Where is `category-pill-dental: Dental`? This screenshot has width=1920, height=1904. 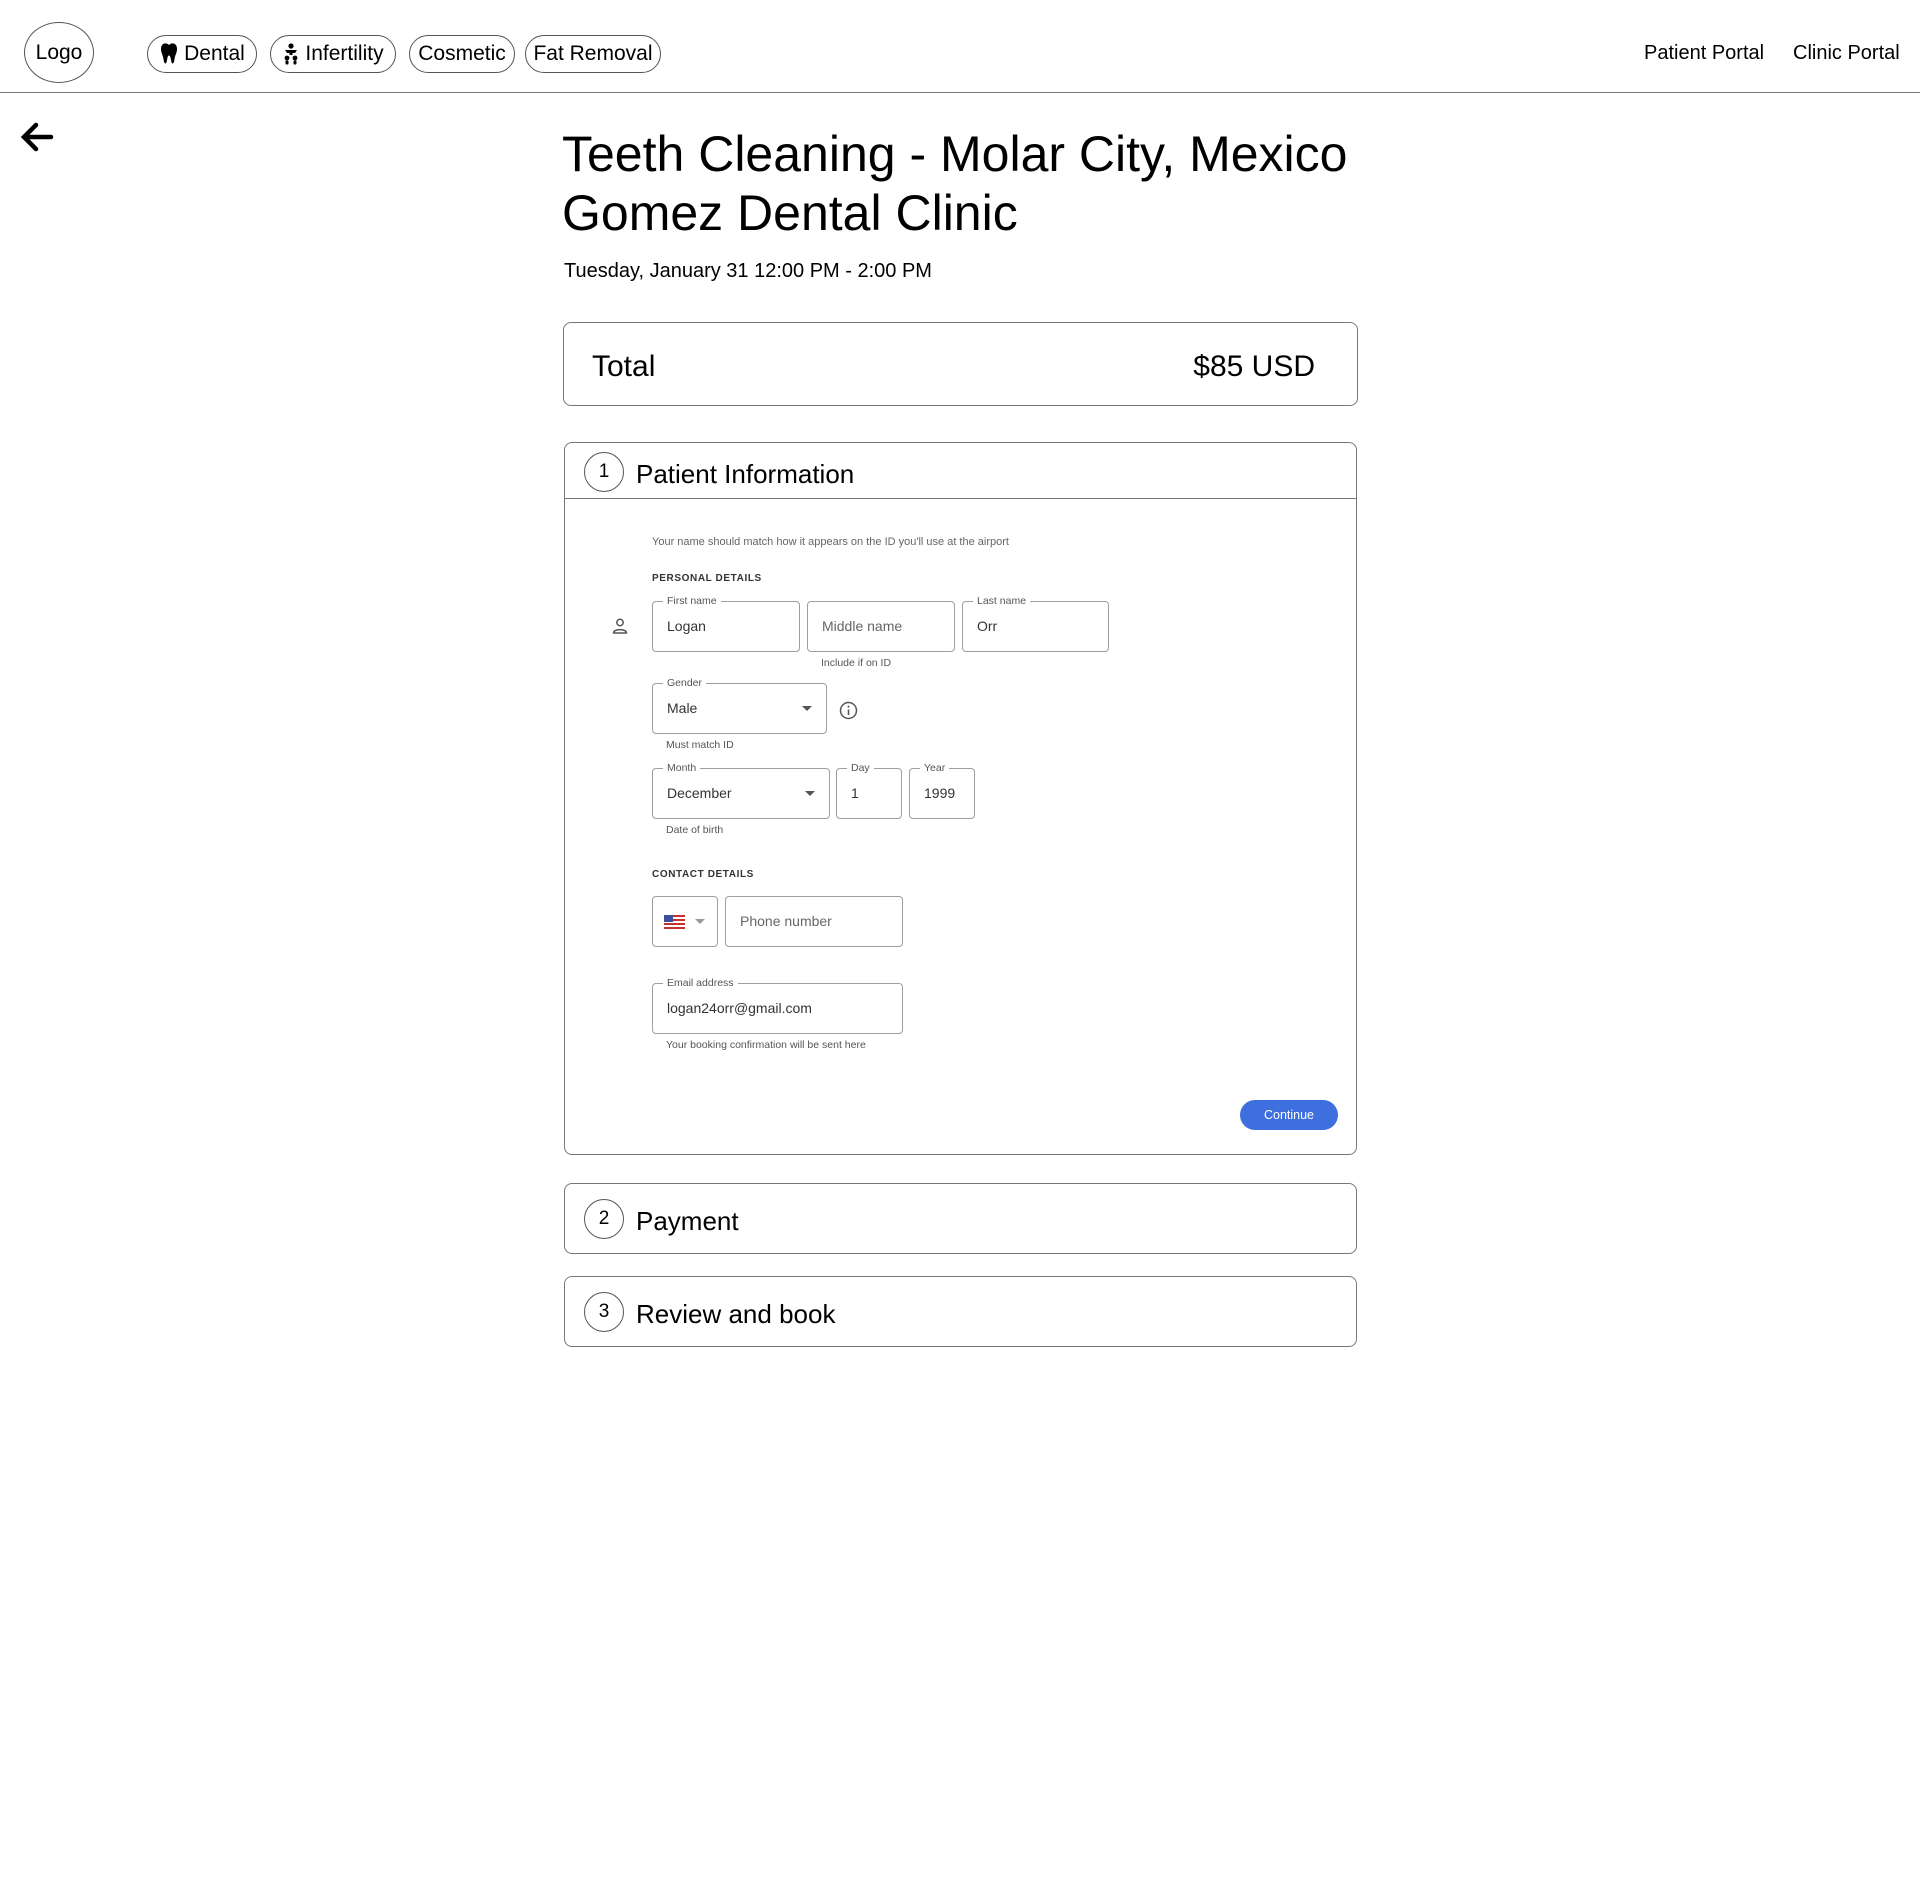 category-pill-dental: Dental is located at coordinates (202, 54).